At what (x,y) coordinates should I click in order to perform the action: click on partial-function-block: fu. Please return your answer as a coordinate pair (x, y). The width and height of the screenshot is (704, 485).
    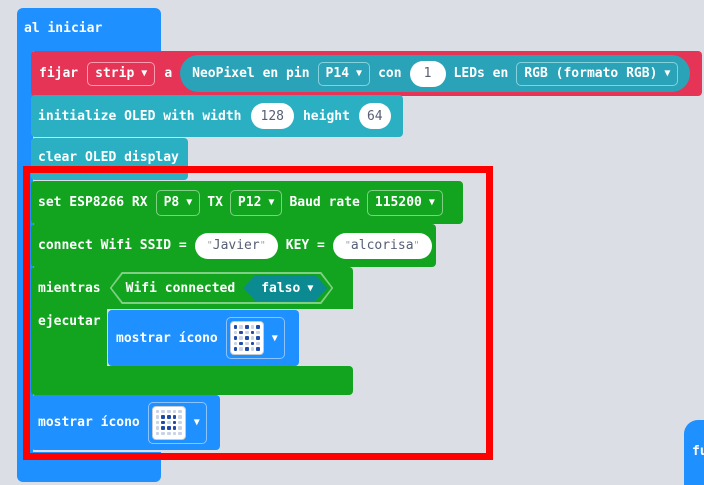
    Looking at the image, I should click on (694, 452).